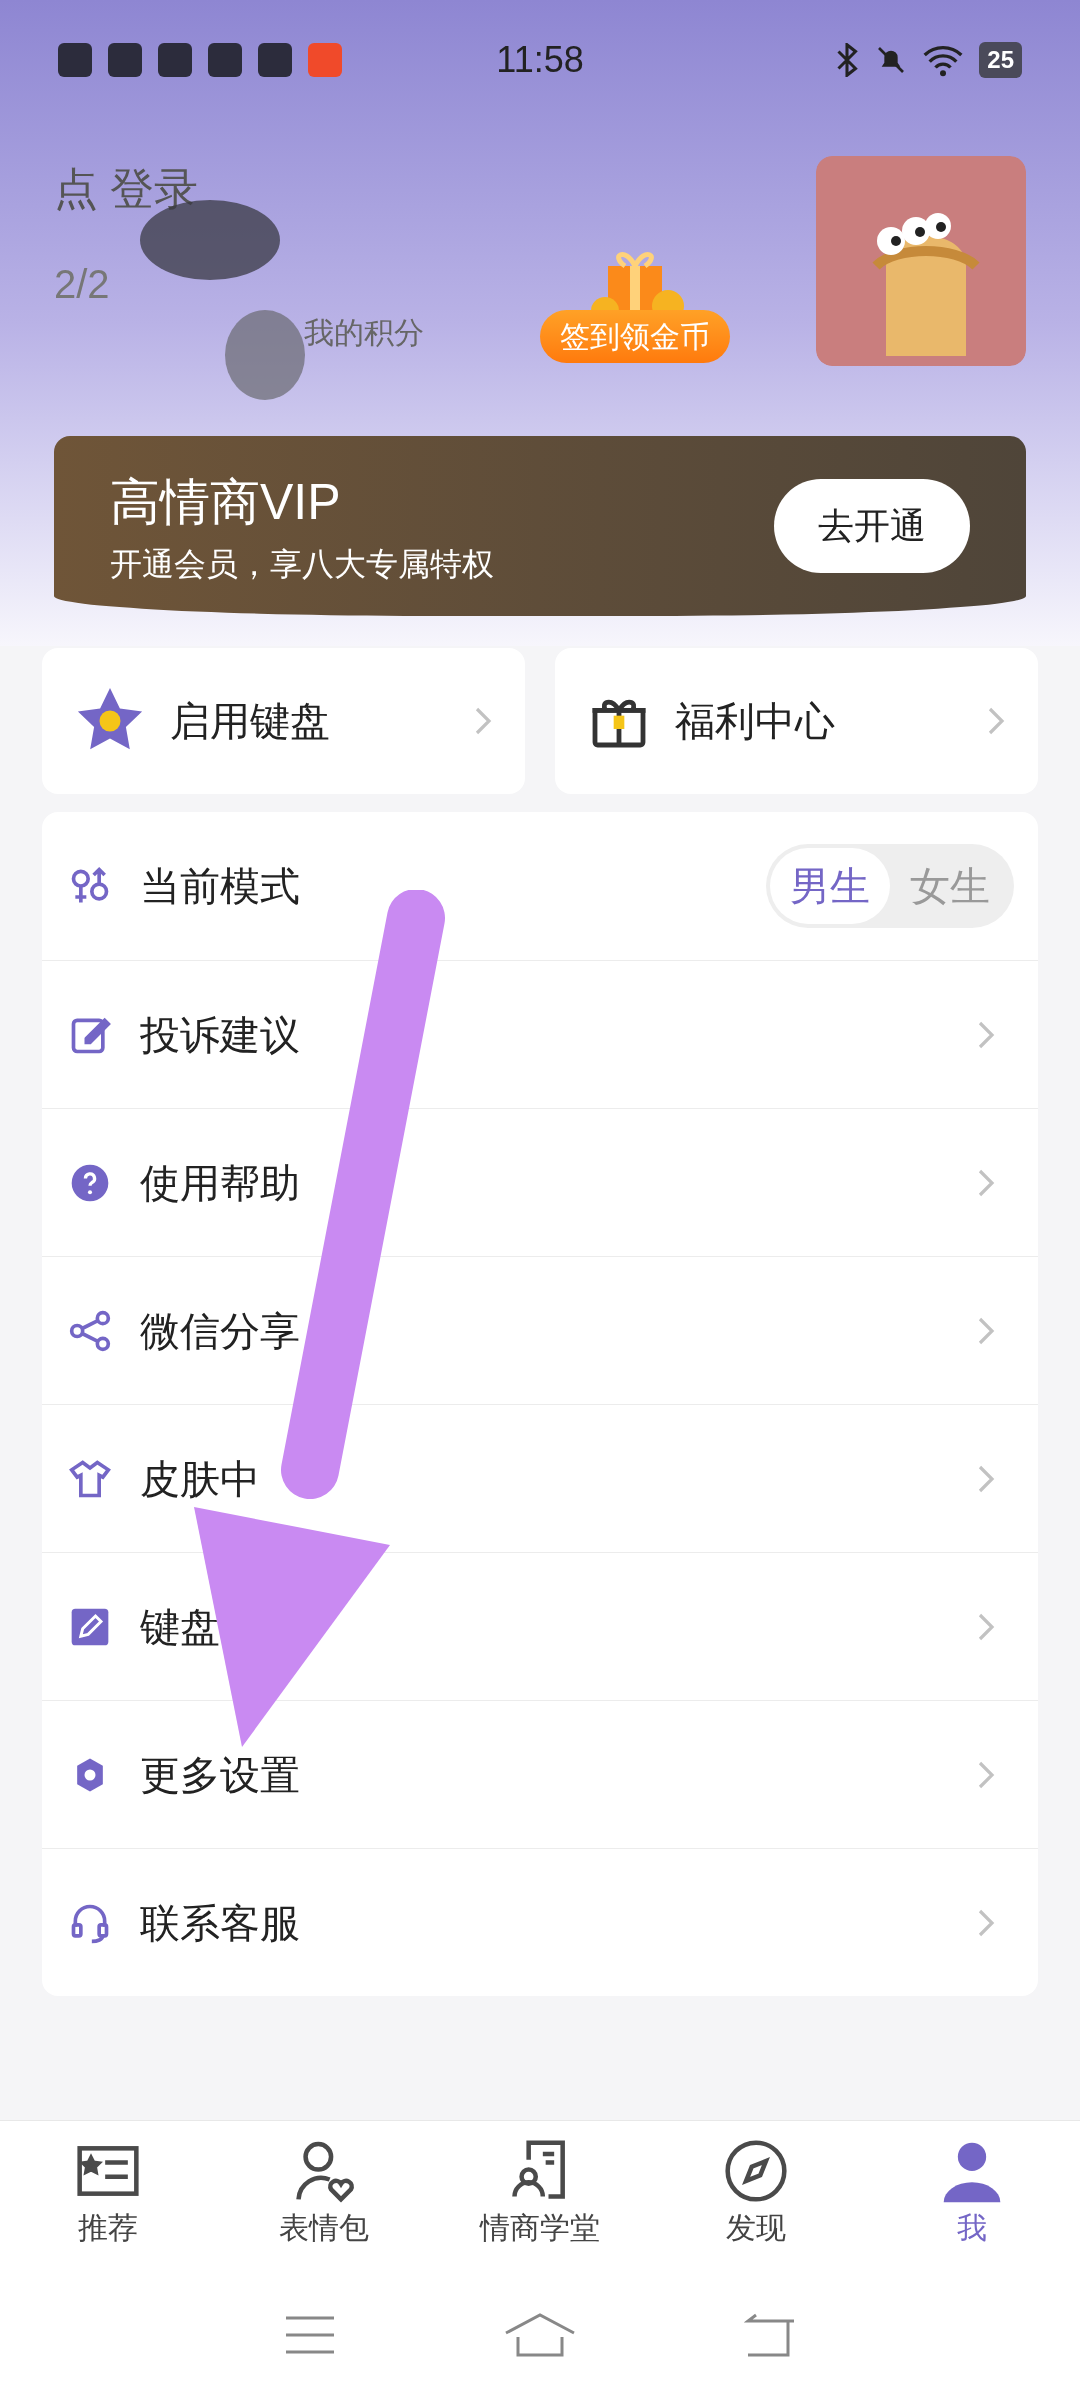 The width and height of the screenshot is (1080, 2400). Describe the element at coordinates (540, 1182) in the screenshot. I see `menu-row: 使用帮助` at that location.